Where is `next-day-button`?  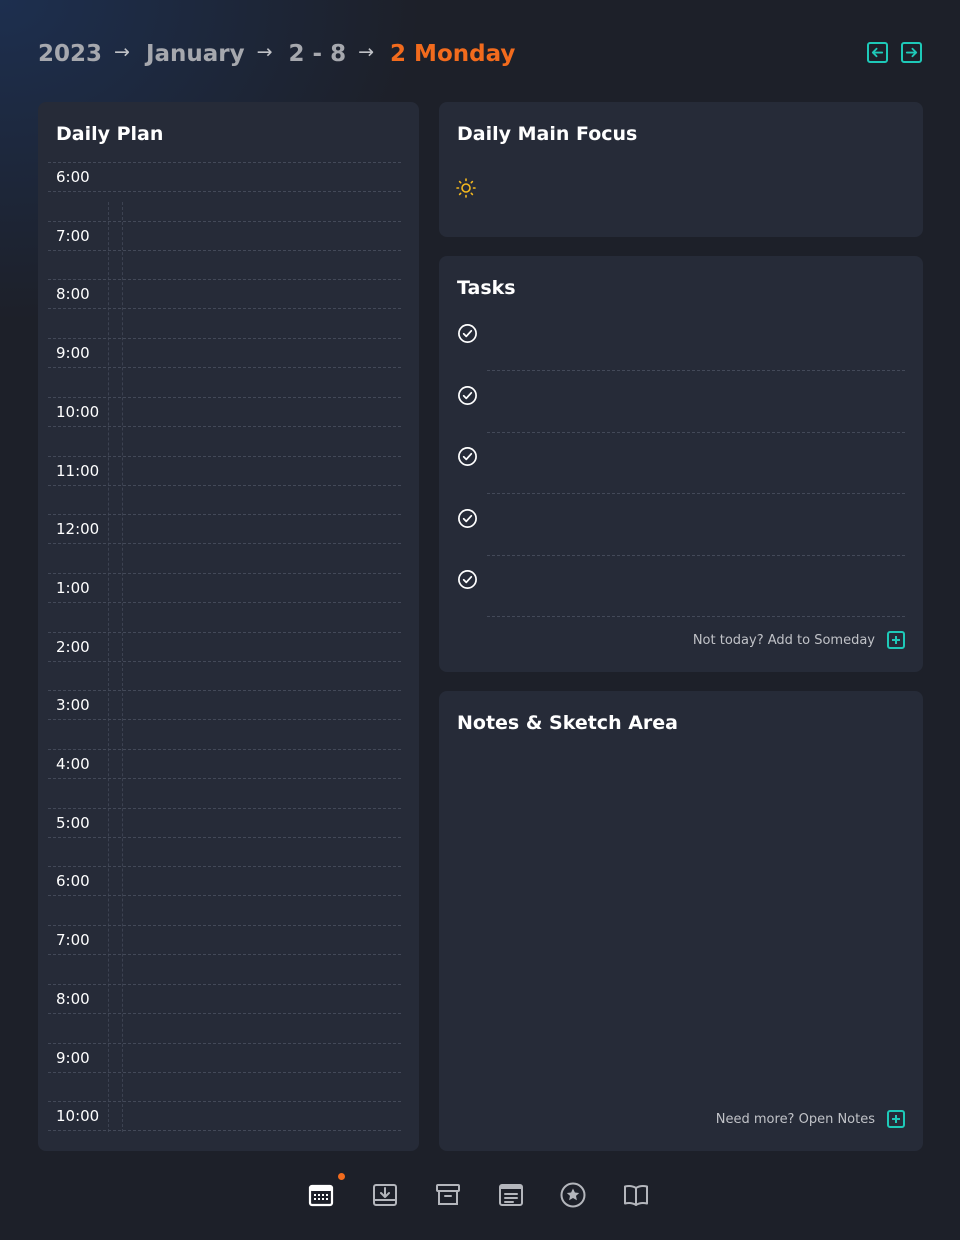
next-day-button is located at coordinates (911, 52).